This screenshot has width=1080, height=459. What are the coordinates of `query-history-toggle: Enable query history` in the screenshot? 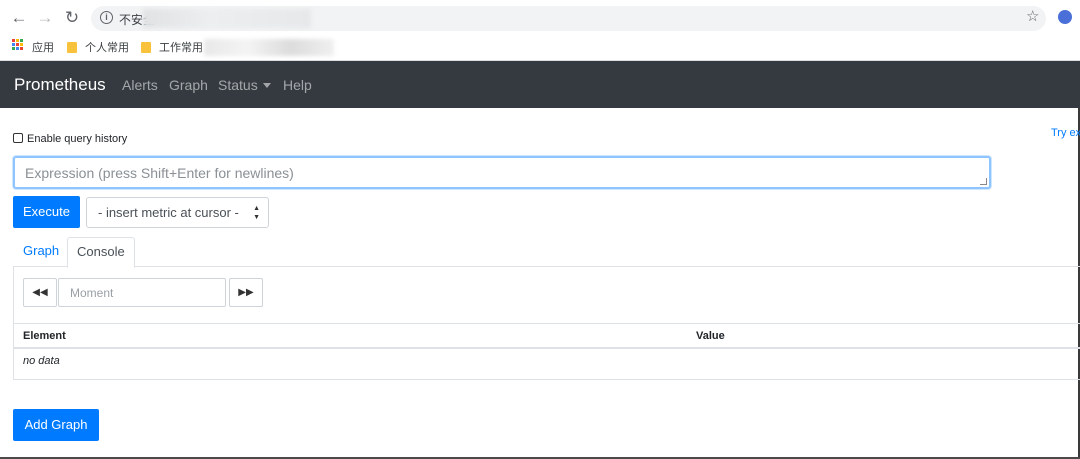 It's located at (70, 139).